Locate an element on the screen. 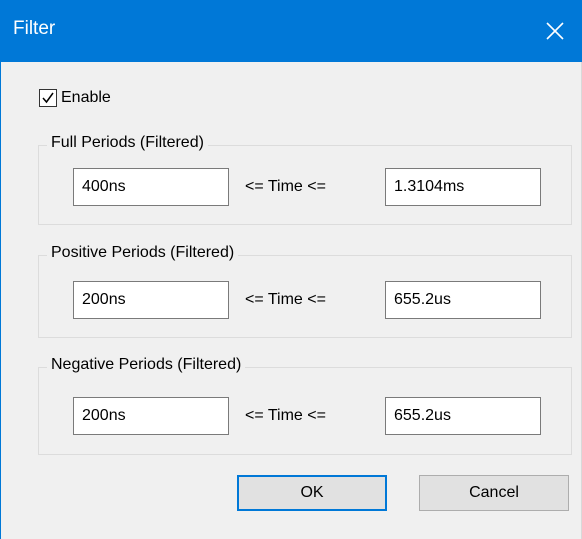 The width and height of the screenshot is (582, 539). negative-periods-relation-label: <= Time <= is located at coordinates (285, 415).